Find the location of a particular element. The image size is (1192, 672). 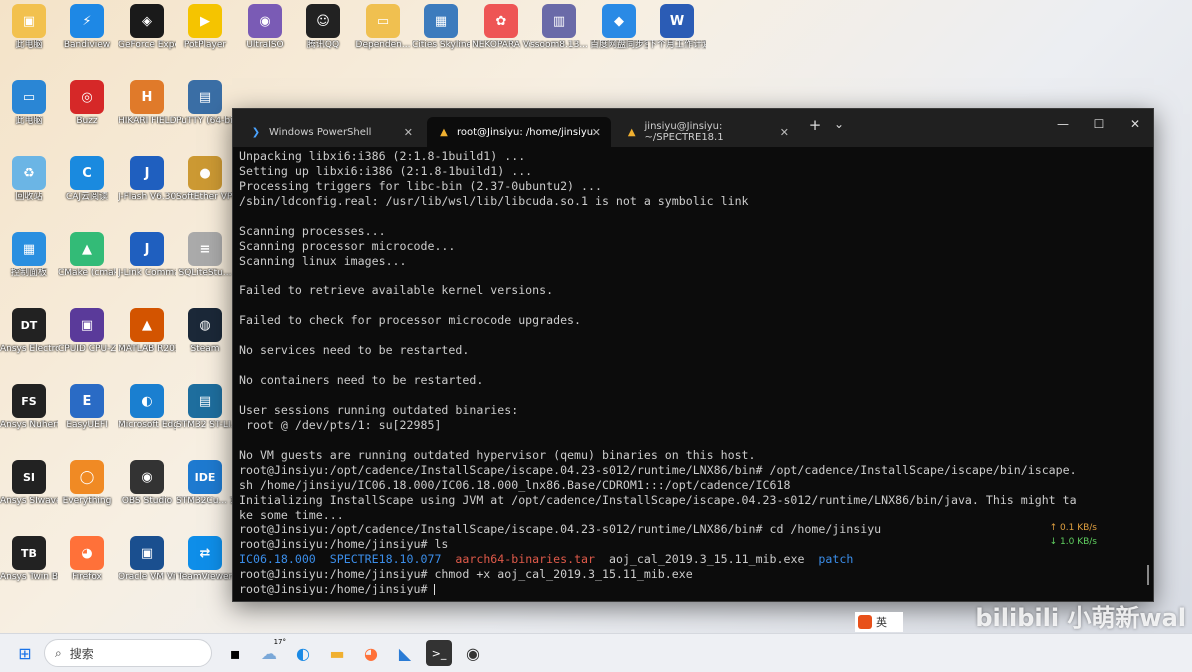

taskbar-terminal: >_ is located at coordinates (439, 653).